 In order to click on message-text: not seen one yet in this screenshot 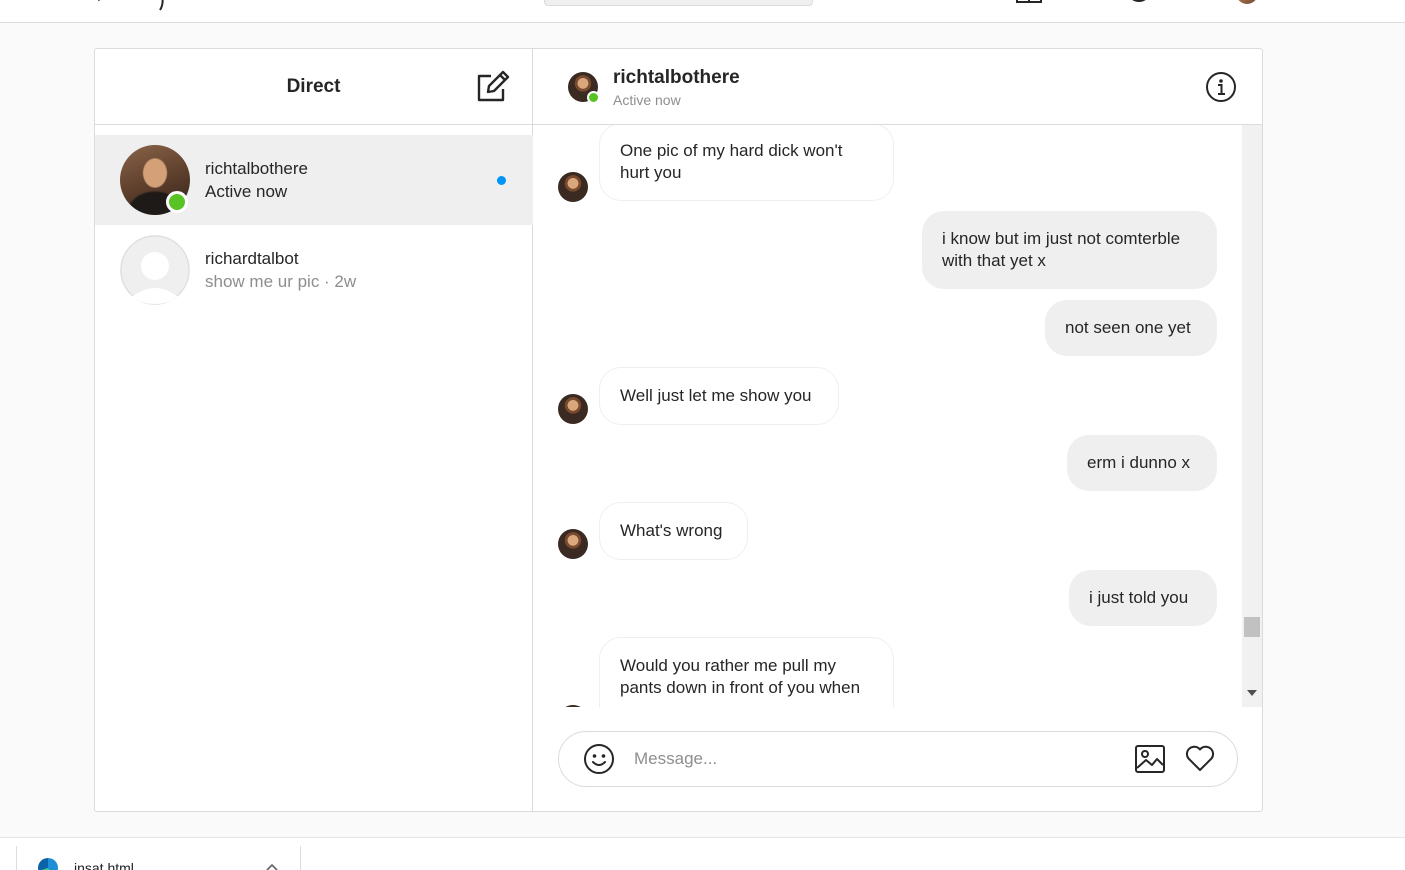, I will do `click(1128, 327)`.